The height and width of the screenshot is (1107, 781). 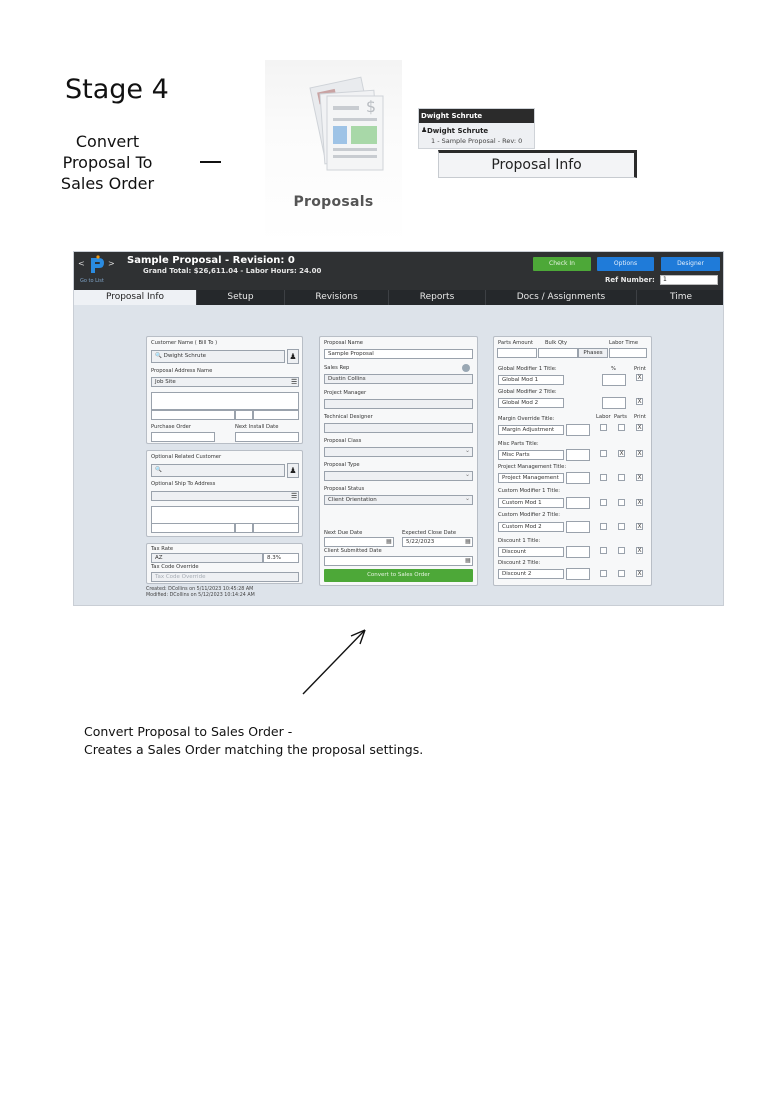 I want to click on margin-parts-checkbox, so click(x=621, y=427).